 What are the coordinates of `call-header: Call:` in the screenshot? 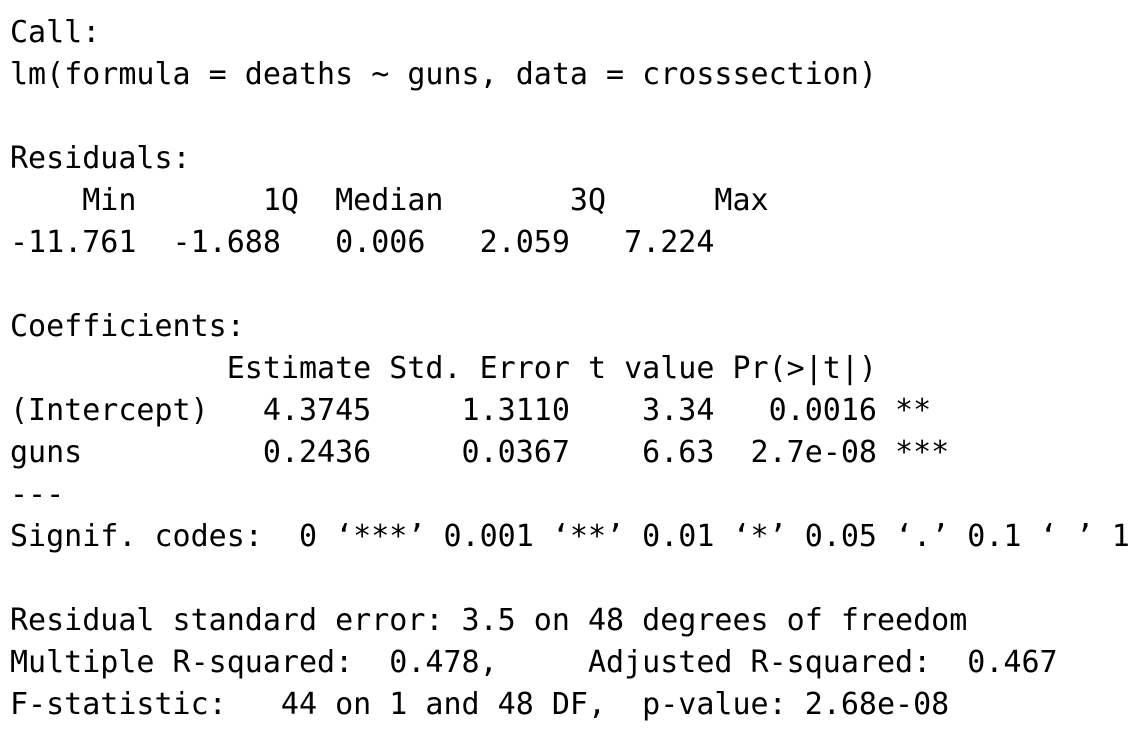 It's located at (55, 32).